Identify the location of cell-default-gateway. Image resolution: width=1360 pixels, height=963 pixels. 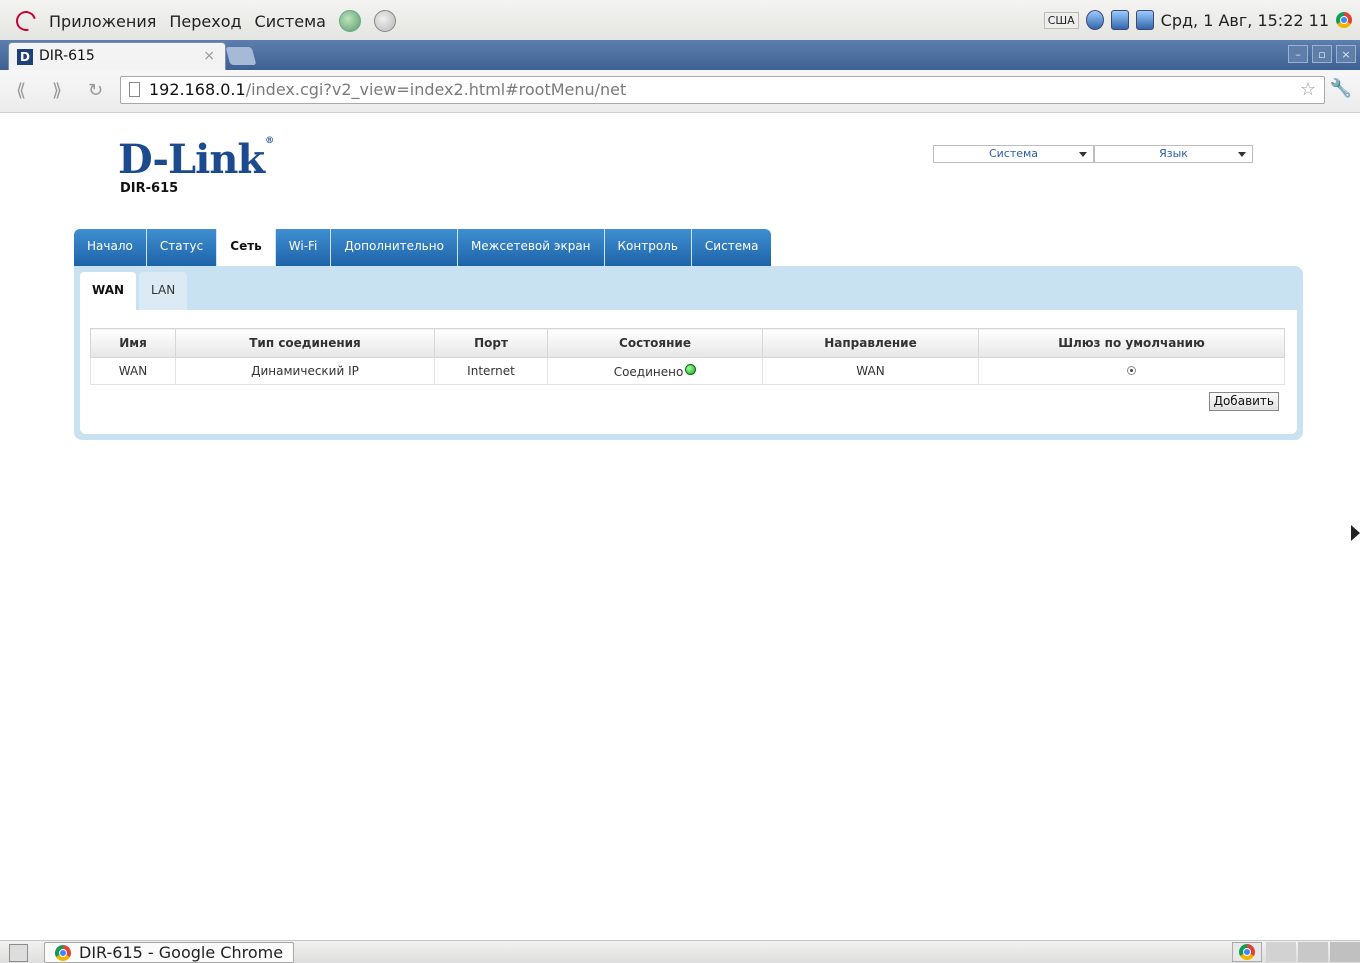
(1131, 371).